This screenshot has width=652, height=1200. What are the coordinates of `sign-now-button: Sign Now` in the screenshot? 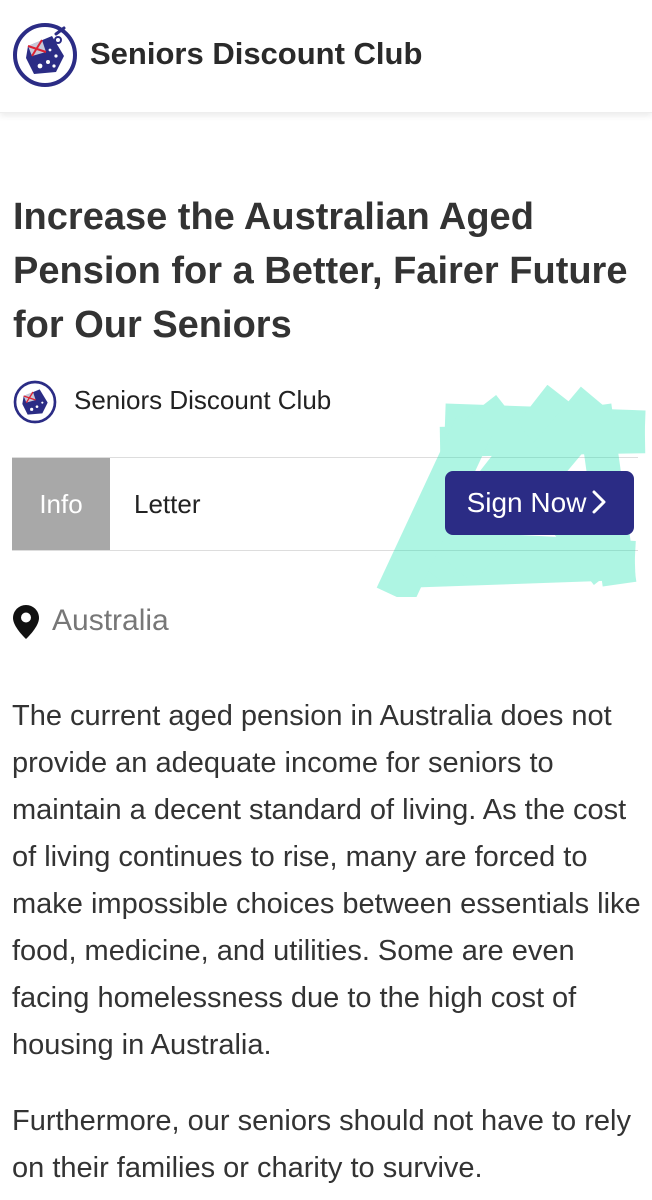 It's located at (539, 503).